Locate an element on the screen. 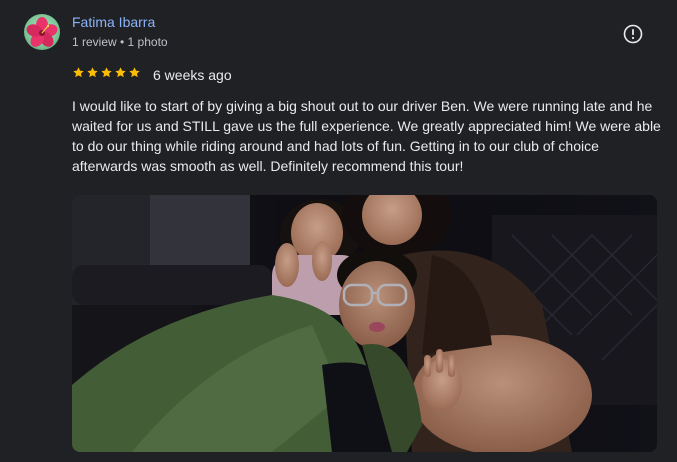 Image resolution: width=677 pixels, height=462 pixels. review-date: 6 weeks ago is located at coordinates (192, 75).